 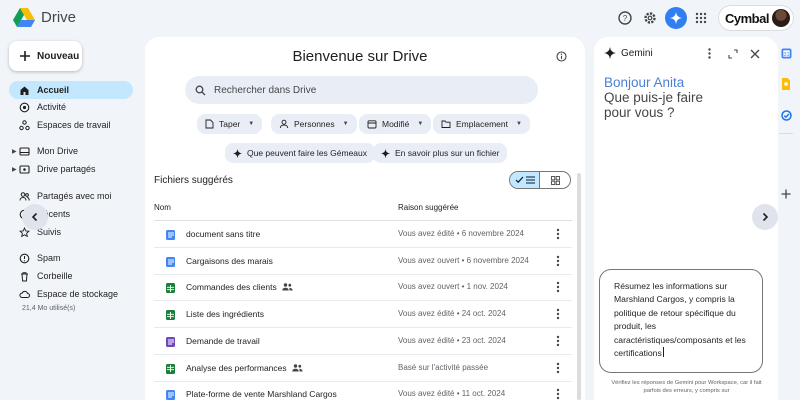 What do you see at coordinates (786, 84) in the screenshot?
I see `keep-app-icon` at bounding box center [786, 84].